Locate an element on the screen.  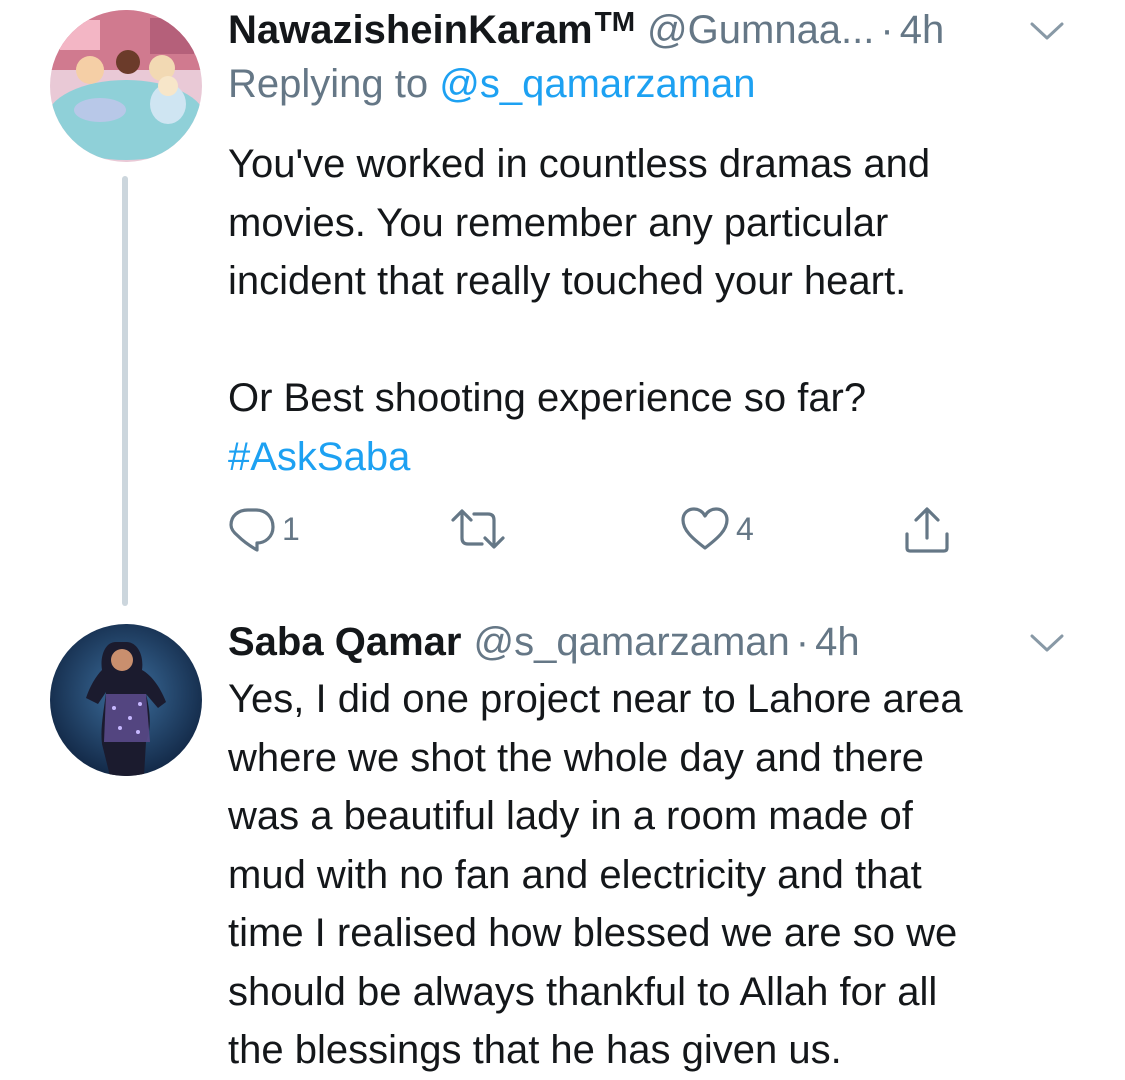
display-name: Saba Qamar is located at coordinates (344, 642).